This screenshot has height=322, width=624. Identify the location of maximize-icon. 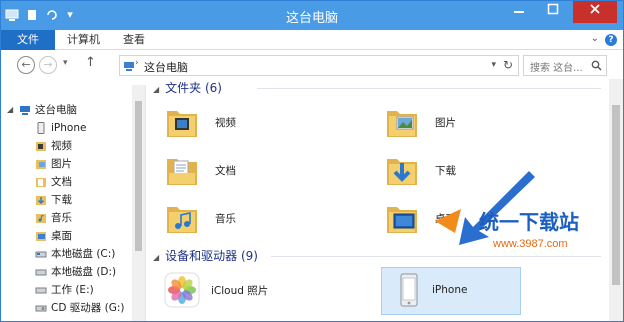
(553, 9).